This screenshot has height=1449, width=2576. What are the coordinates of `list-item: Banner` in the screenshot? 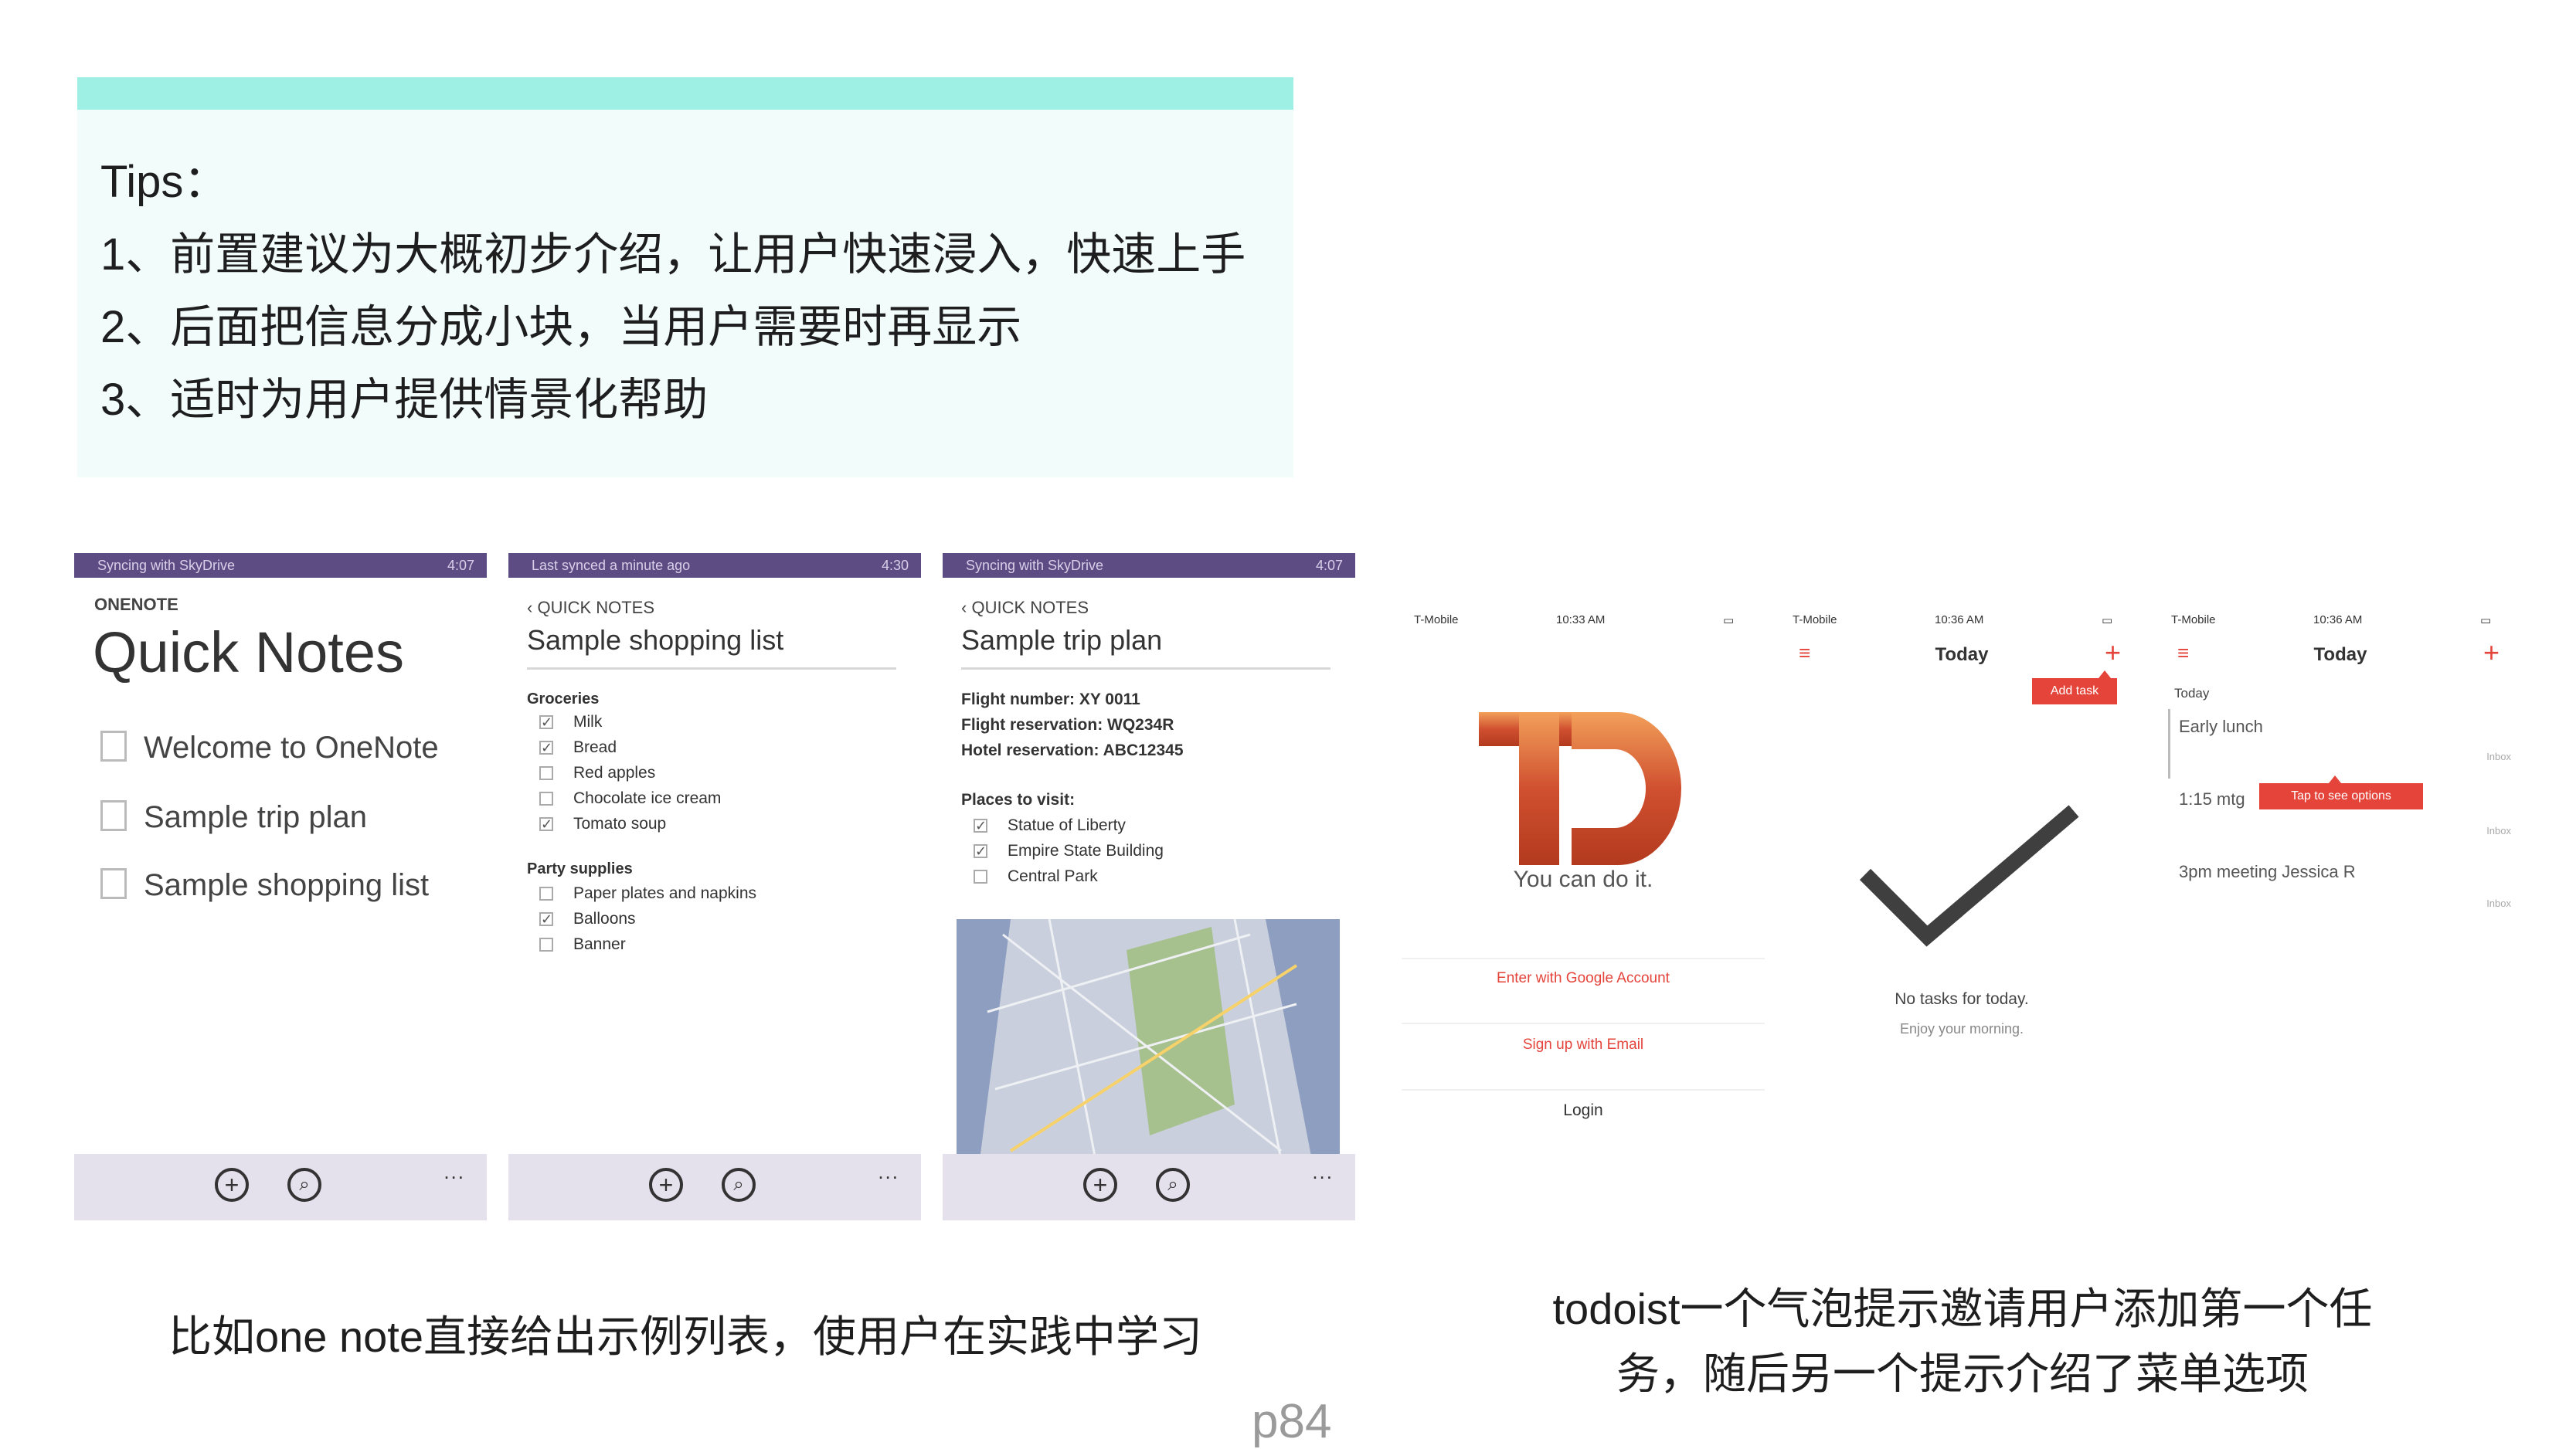 It's located at (599, 944).